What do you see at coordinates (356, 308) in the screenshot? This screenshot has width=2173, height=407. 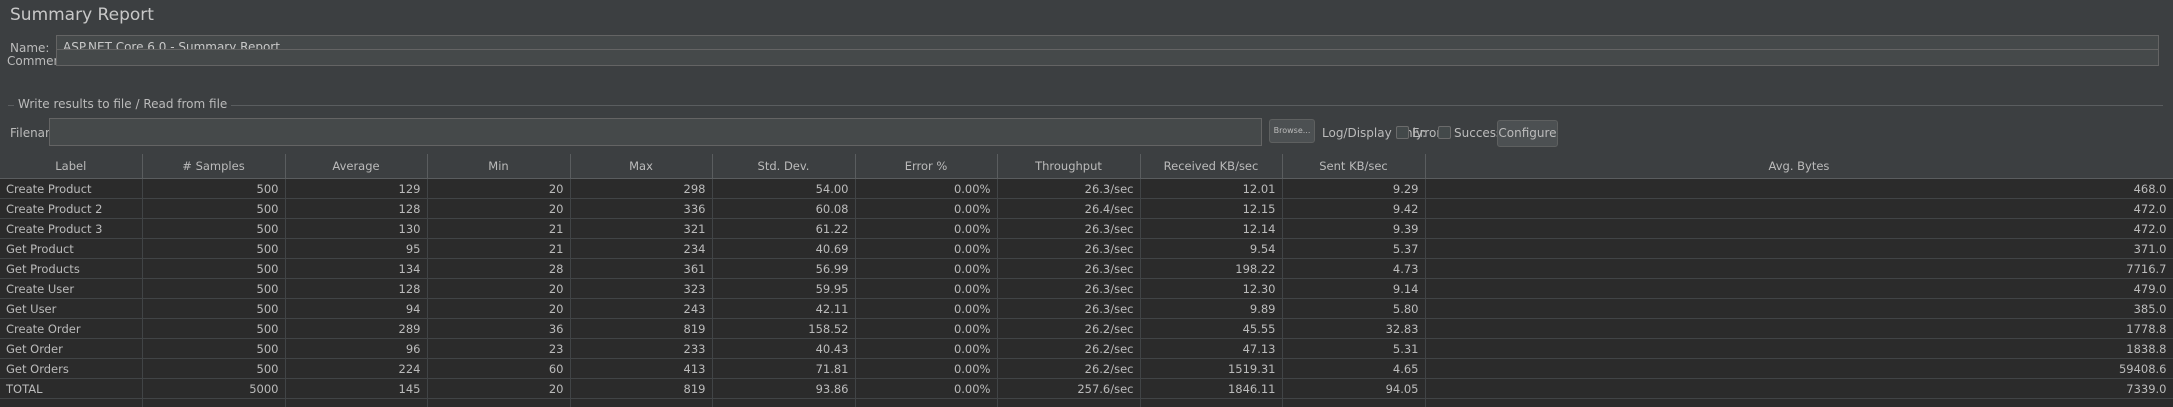 I see `table-cell: 94` at bounding box center [356, 308].